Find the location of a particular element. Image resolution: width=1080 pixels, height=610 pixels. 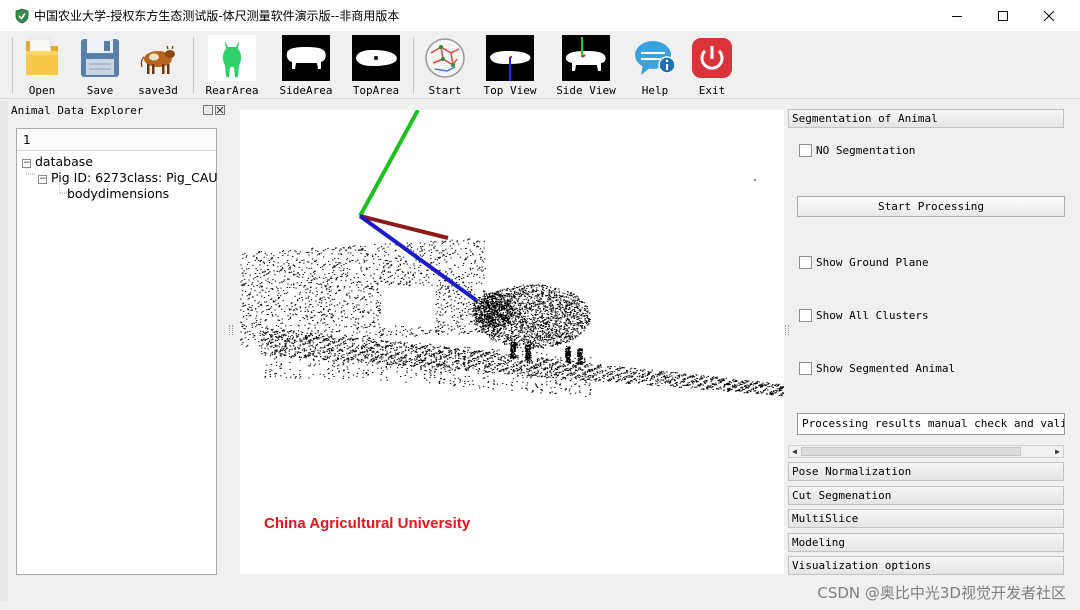

horizontal-scrollbar: ◀ ▶ is located at coordinates (926, 451).